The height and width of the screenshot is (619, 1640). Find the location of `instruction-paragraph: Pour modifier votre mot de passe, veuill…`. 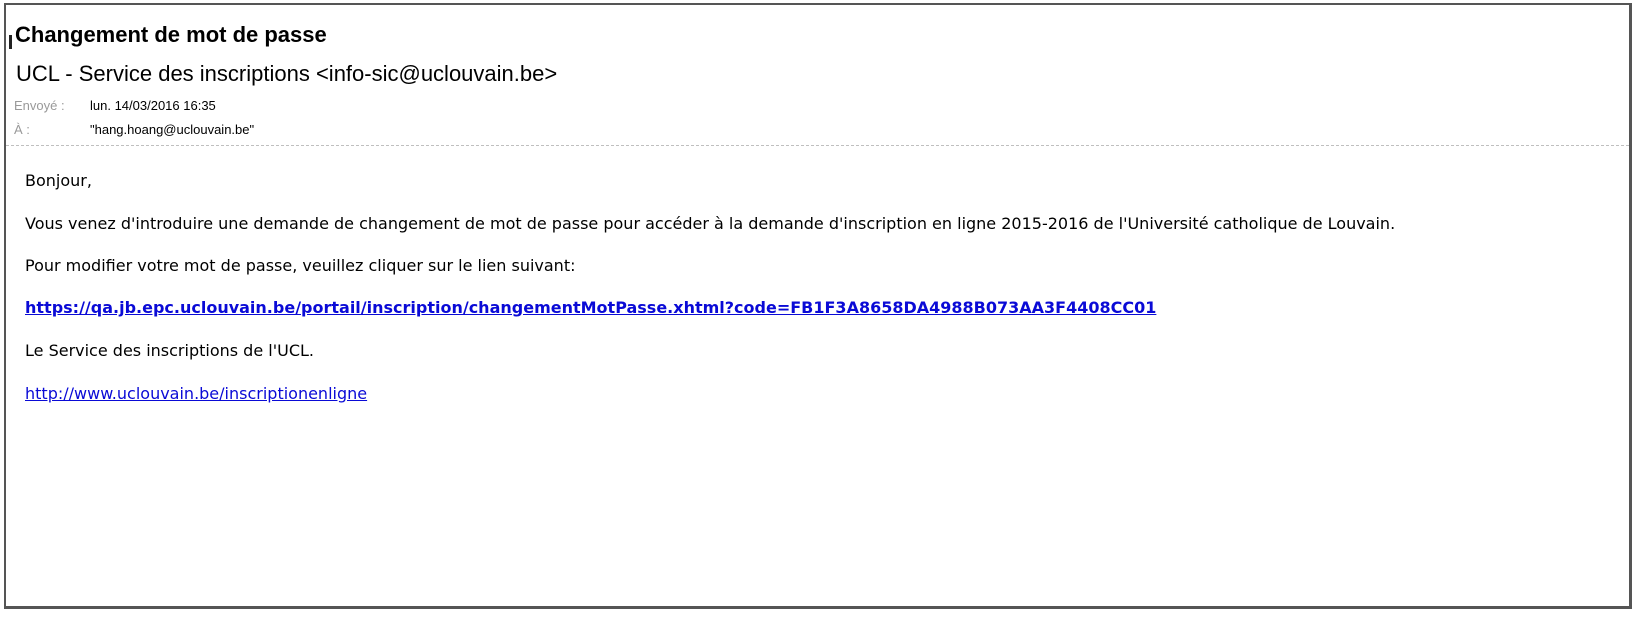

instruction-paragraph: Pour modifier votre mot de passe, veuill… is located at coordinates (300, 265).